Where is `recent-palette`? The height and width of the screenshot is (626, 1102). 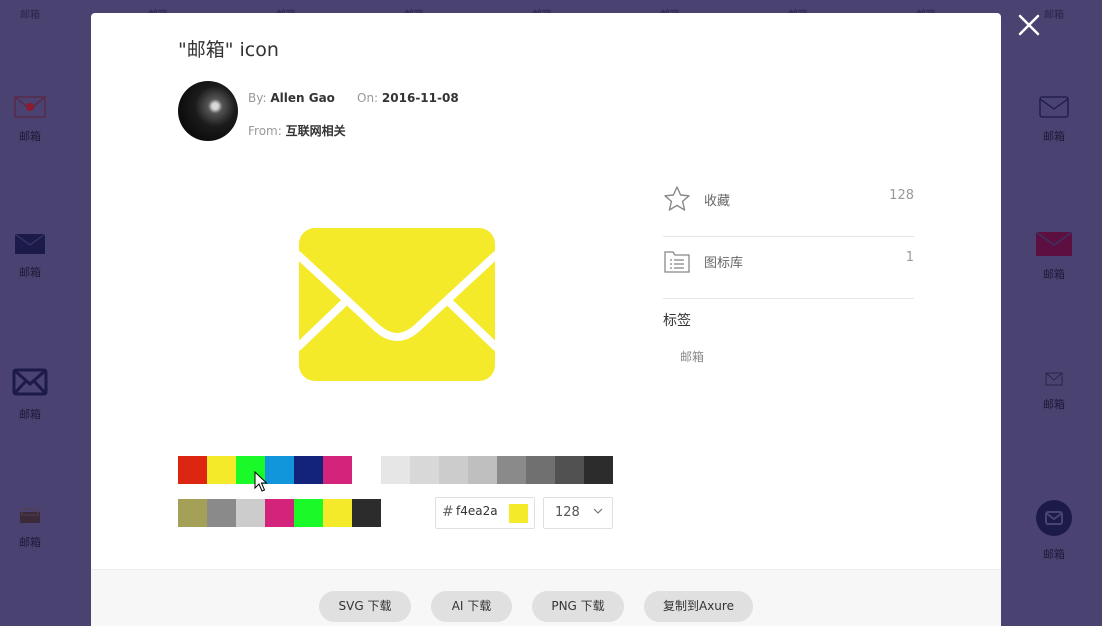
recent-palette is located at coordinates (279, 513).